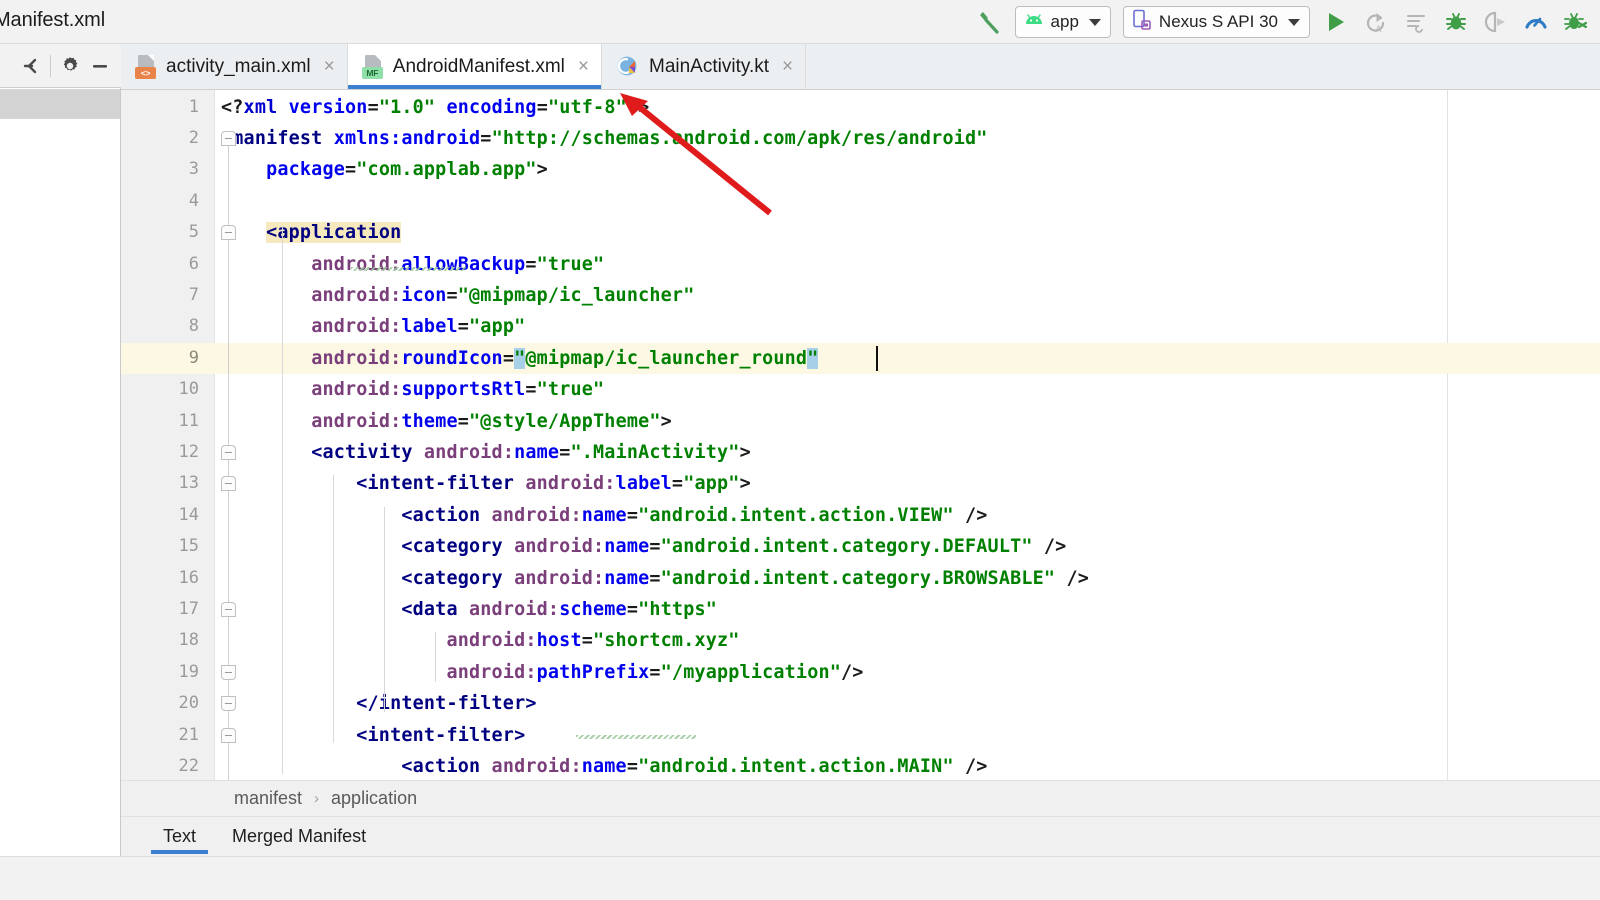 The height and width of the screenshot is (900, 1600). Describe the element at coordinates (458, 264) in the screenshot. I see `code-line-text: android:allowBackup="true"` at that location.